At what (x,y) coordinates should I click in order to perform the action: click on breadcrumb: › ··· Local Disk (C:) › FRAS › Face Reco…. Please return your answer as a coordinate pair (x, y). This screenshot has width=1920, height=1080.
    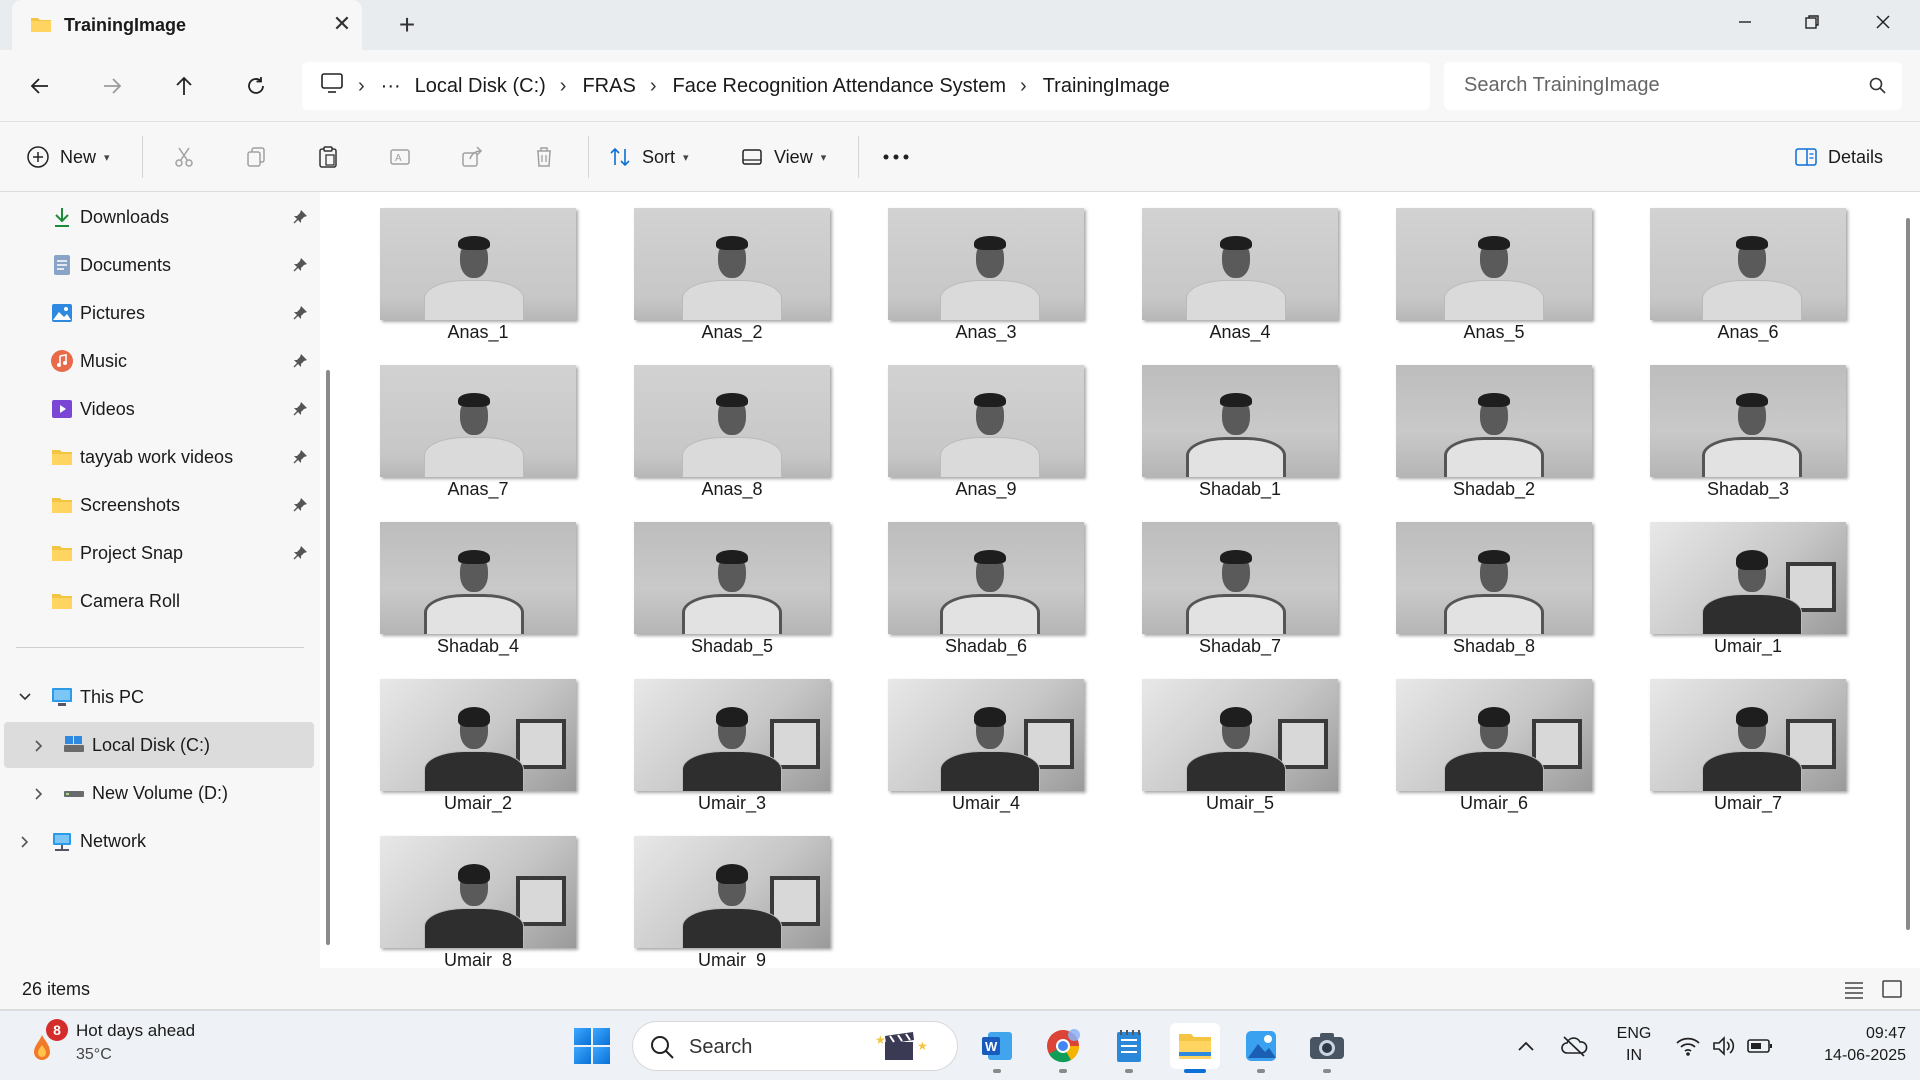
    Looking at the image, I should click on (866, 86).